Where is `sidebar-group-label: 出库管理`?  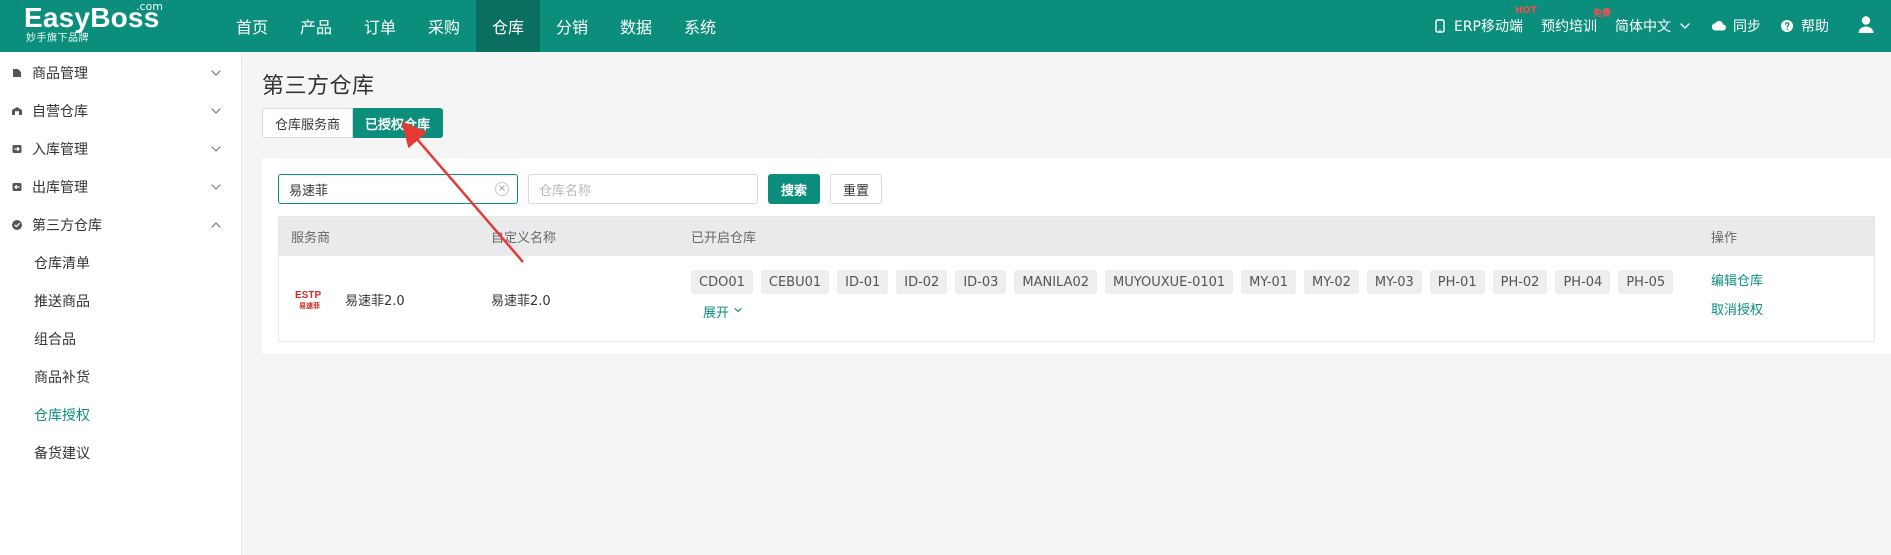 sidebar-group-label: 出库管理 is located at coordinates (60, 188).